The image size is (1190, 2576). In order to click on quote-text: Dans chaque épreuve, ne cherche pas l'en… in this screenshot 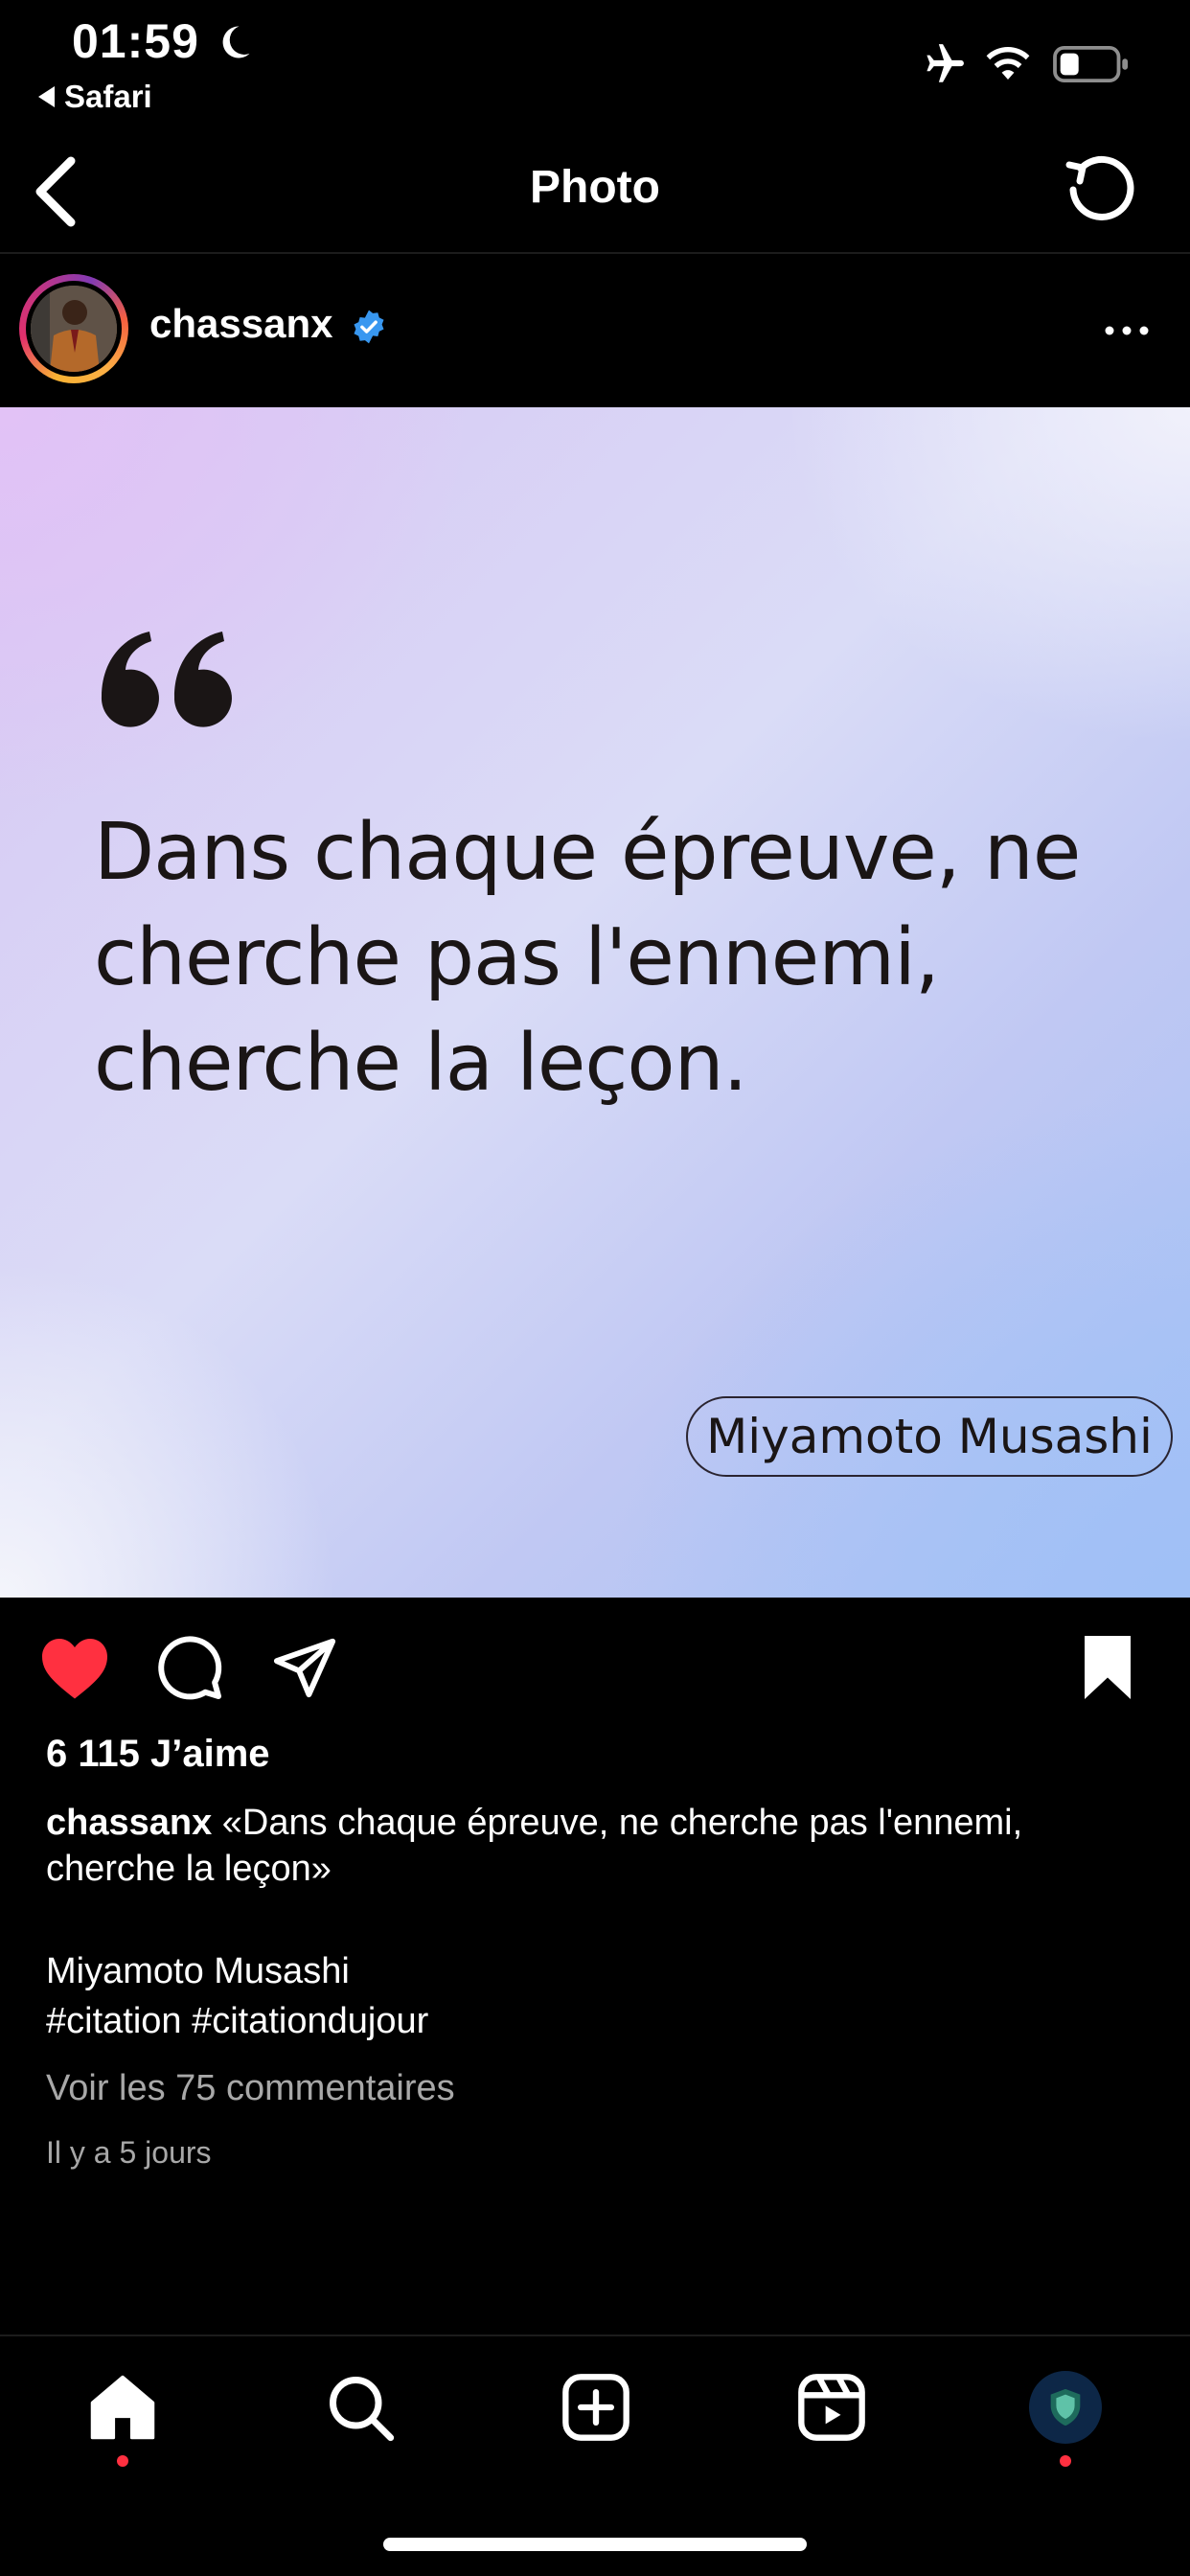, I will do `click(588, 958)`.